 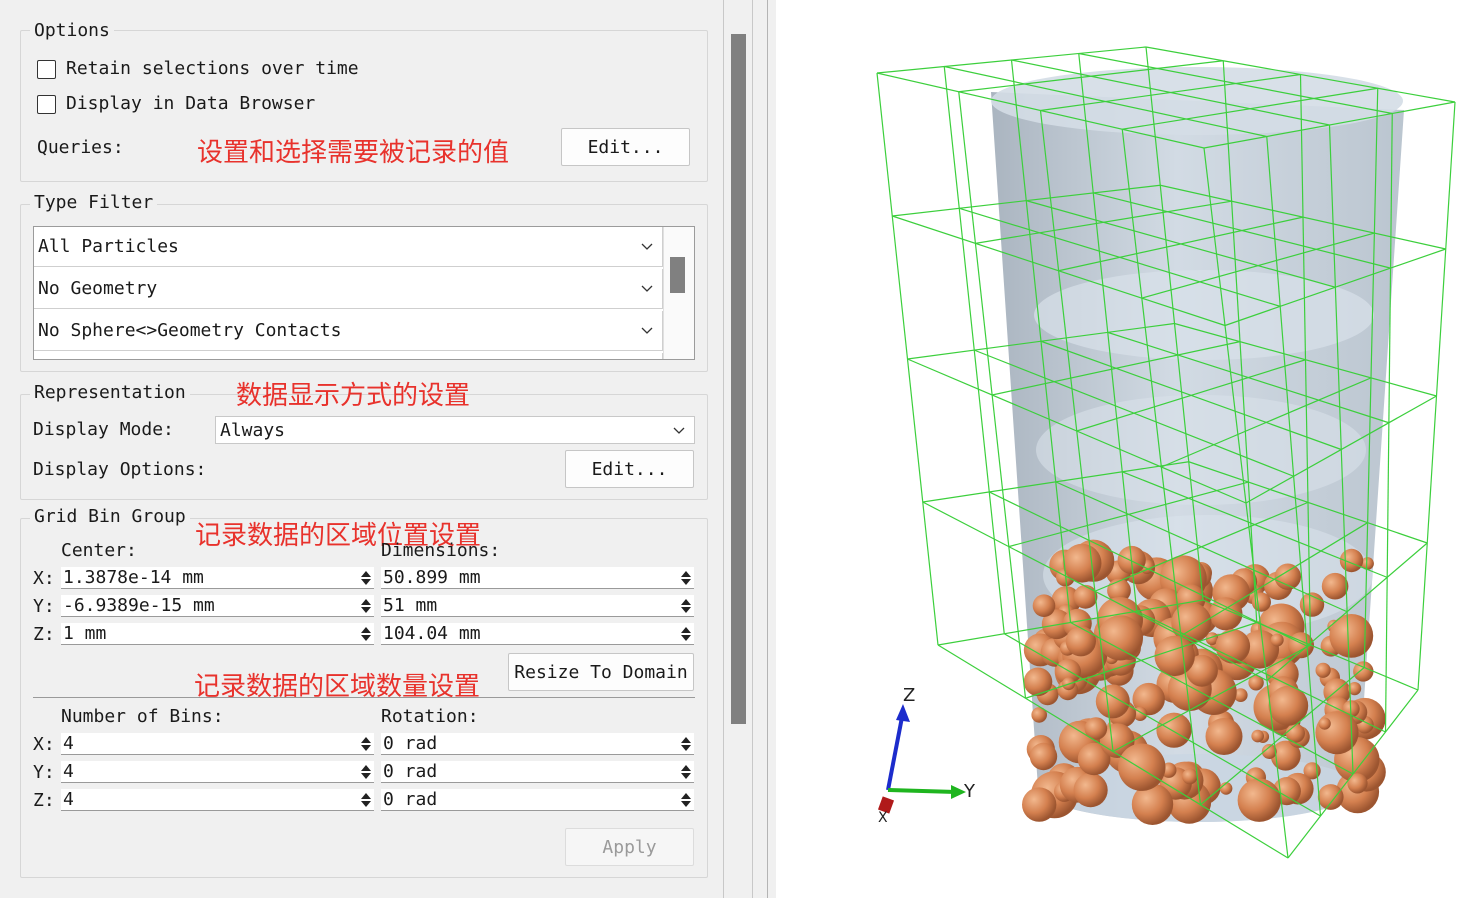 I want to click on bins-axis-y-label: Y:, so click(x=44, y=772).